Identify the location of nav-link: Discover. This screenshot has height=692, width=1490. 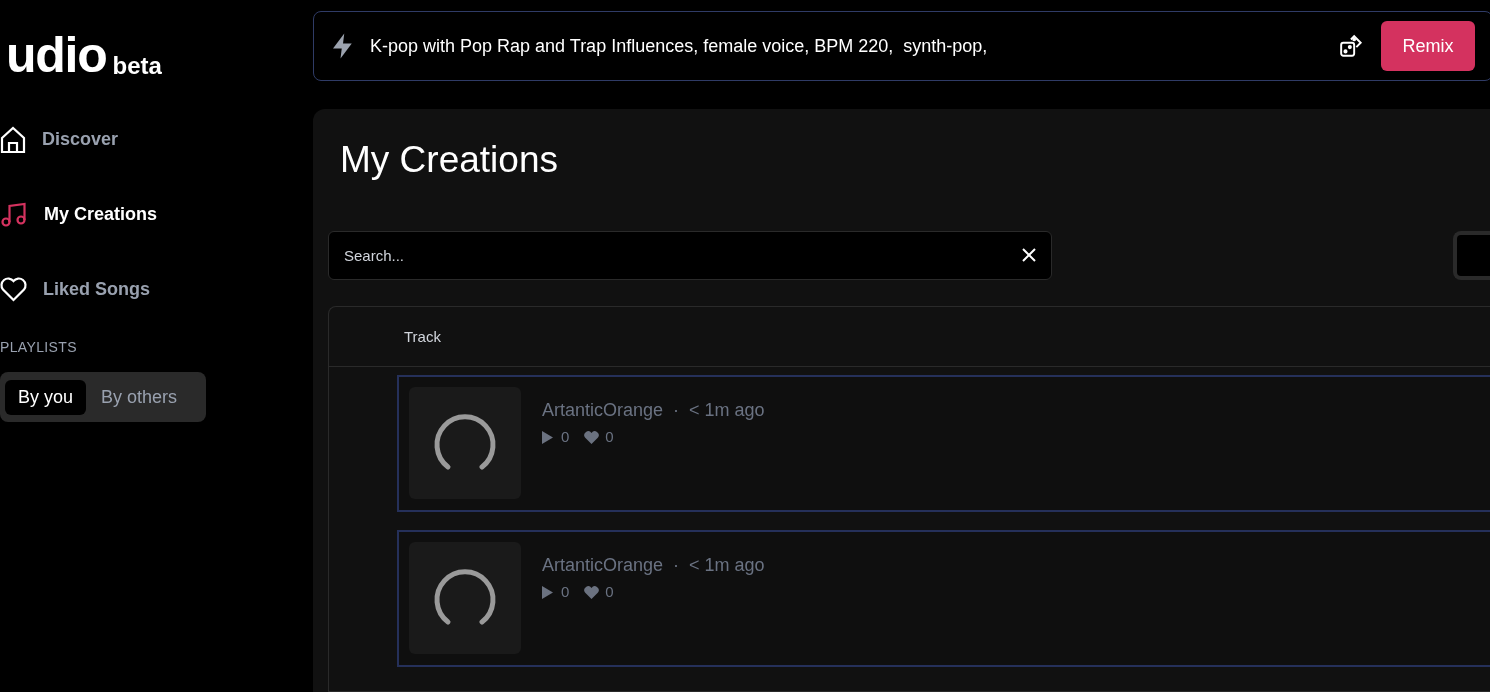
(80, 139).